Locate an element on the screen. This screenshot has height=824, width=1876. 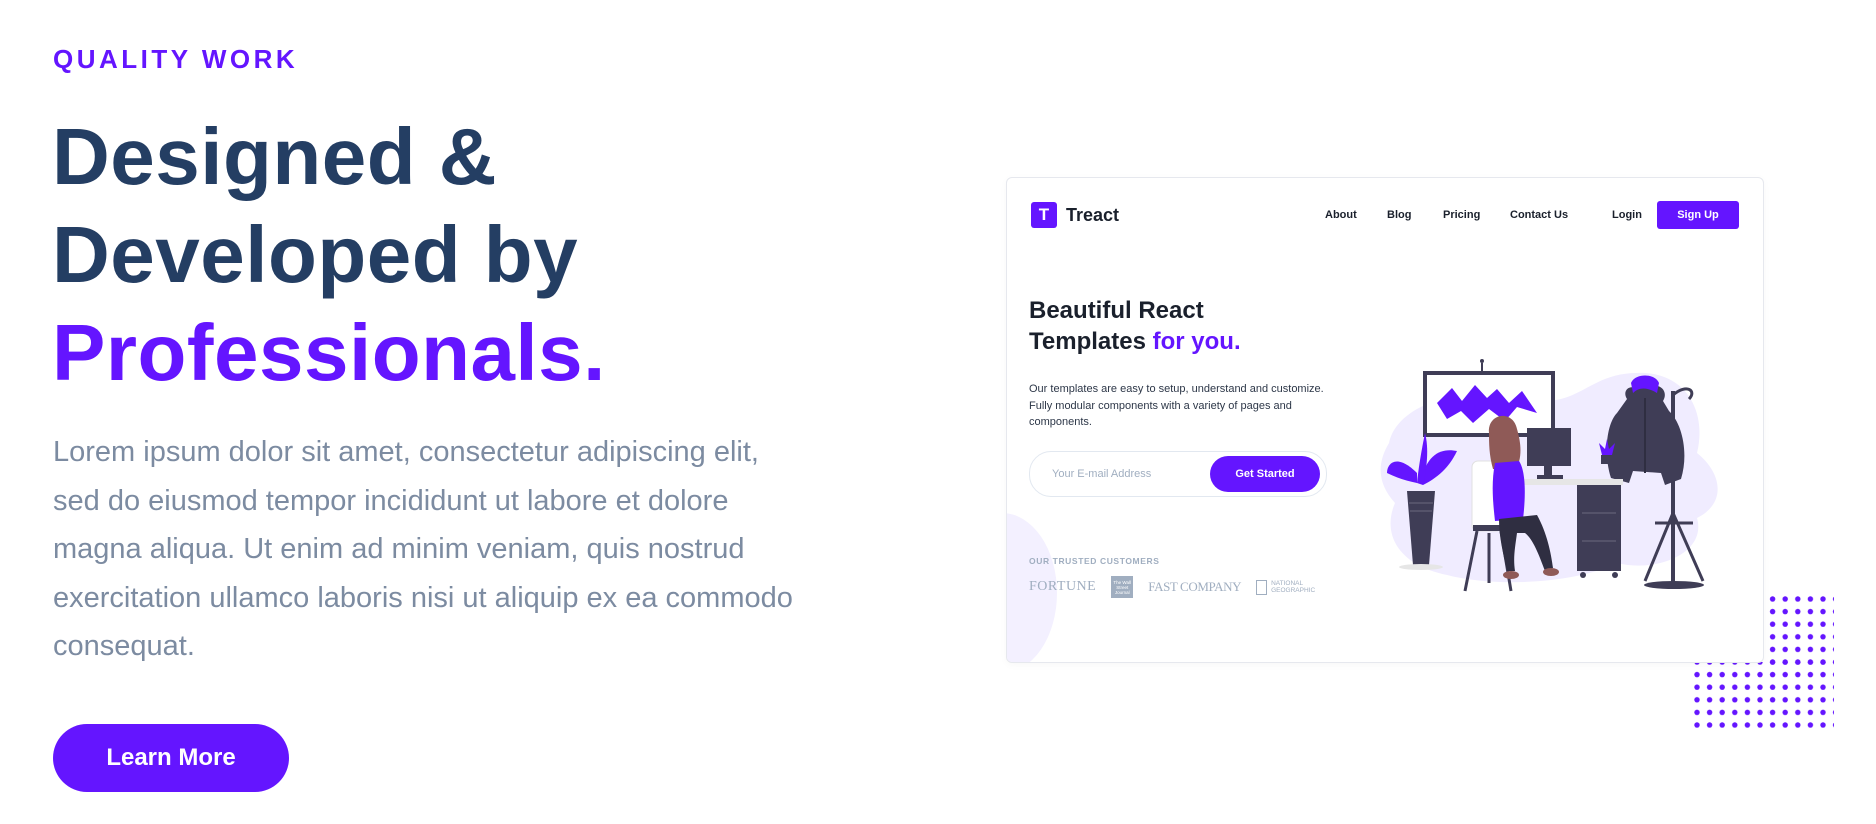
national-geographic-logo: NATIONAL GEOGRAPHIC is located at coordinates (1287, 587).